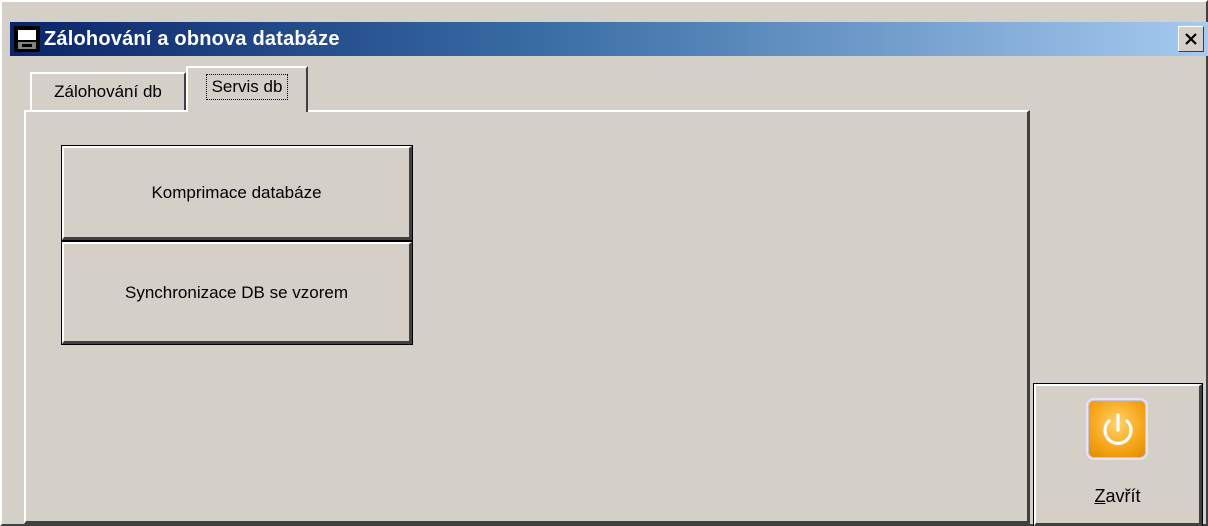 The image size is (1208, 526). What do you see at coordinates (609, 39) in the screenshot?
I see `title-bar: Zálohování a obnova databáze` at bounding box center [609, 39].